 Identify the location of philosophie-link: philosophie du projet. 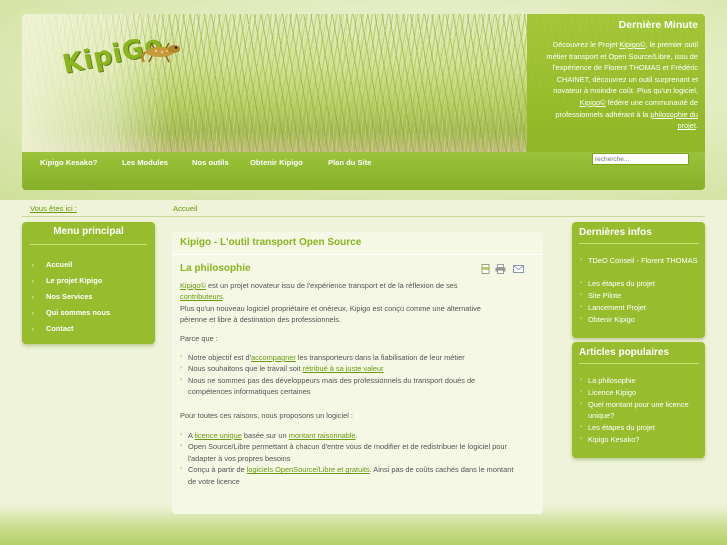
(674, 120).